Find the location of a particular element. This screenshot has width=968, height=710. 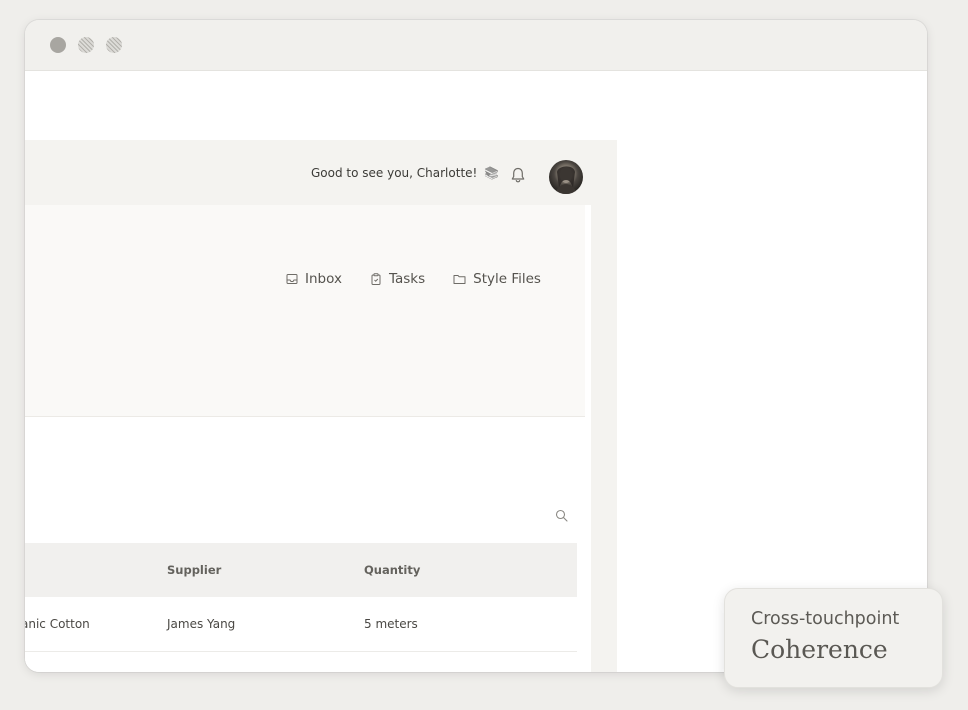

user-avatar is located at coordinates (566, 177).